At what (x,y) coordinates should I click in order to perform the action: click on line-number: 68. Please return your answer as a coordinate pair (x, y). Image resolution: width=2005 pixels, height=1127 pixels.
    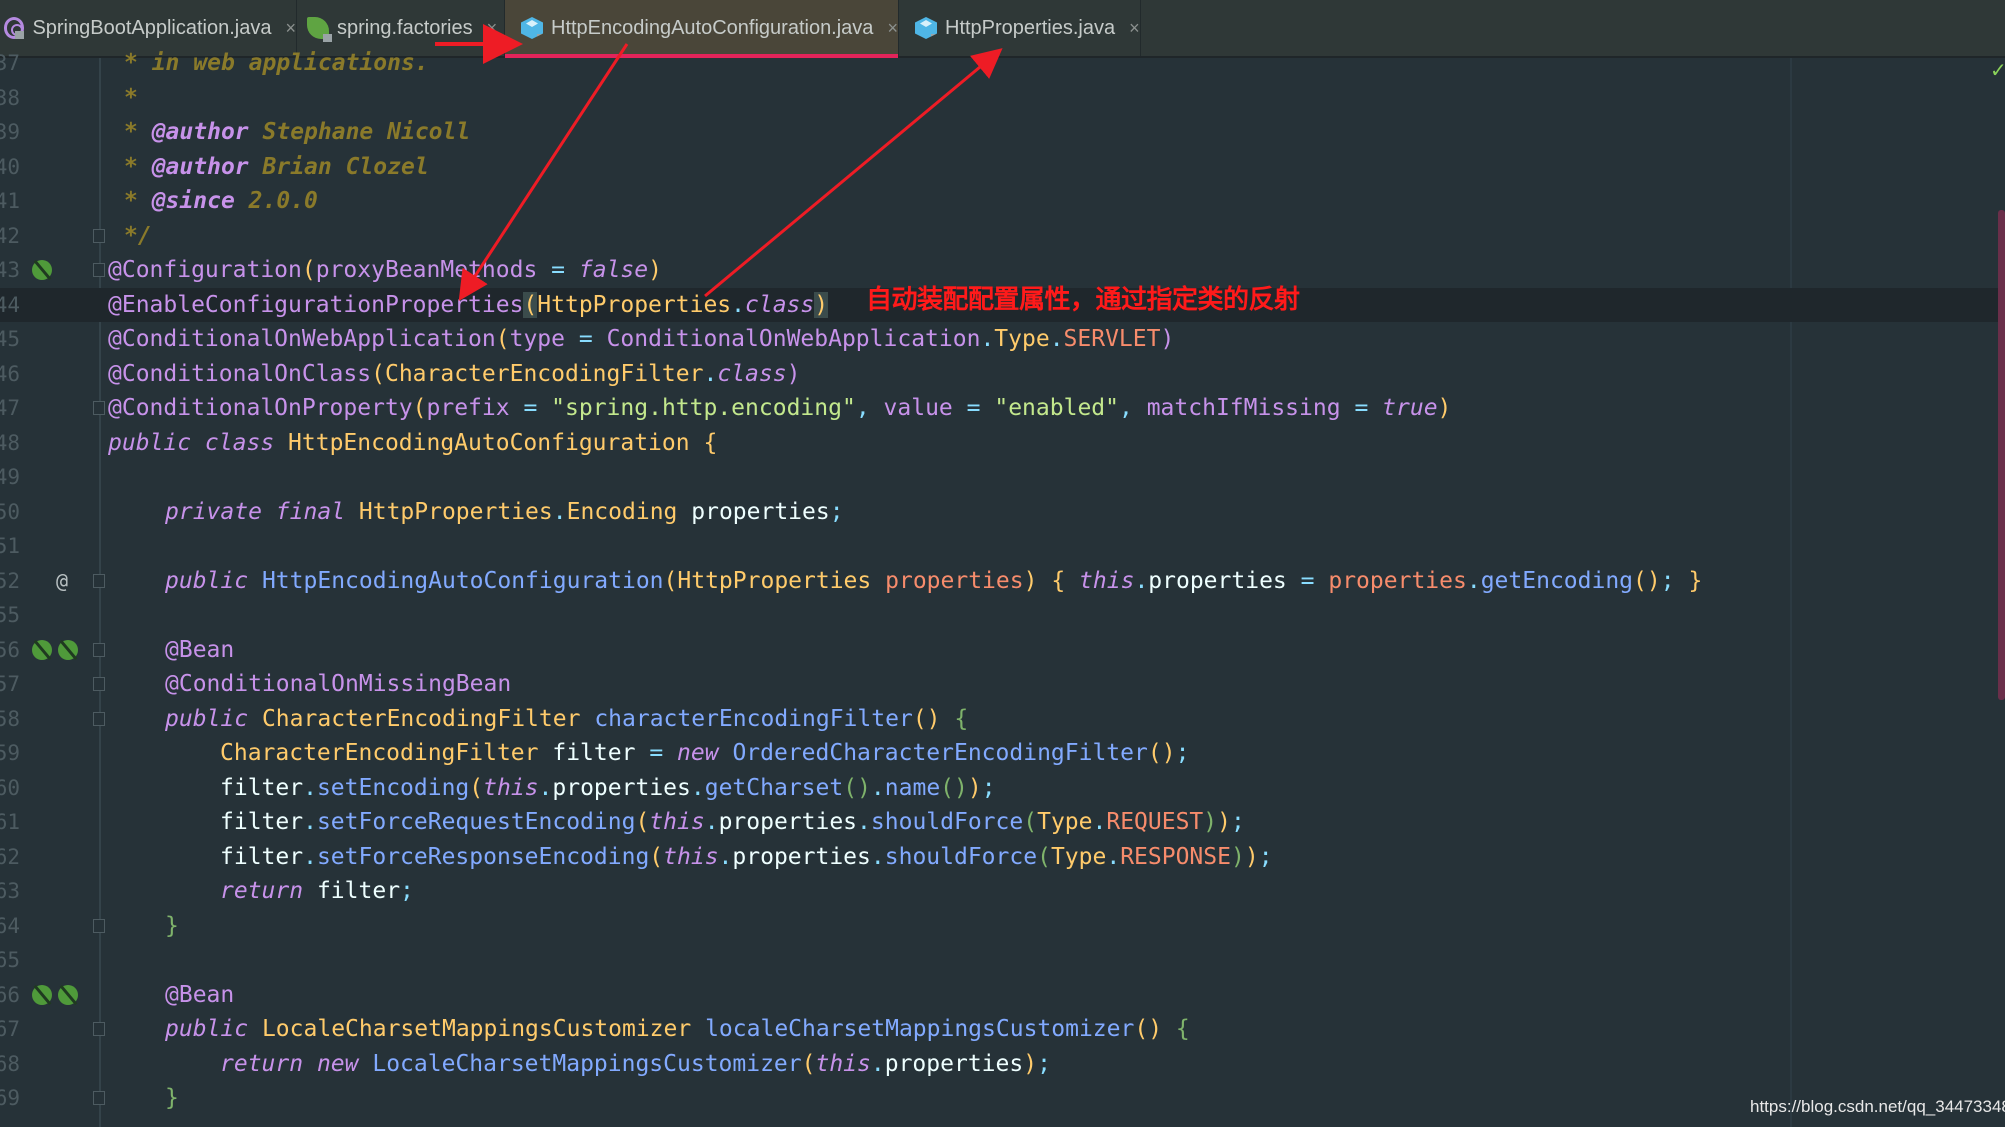
    Looking at the image, I should click on (10, 1064).